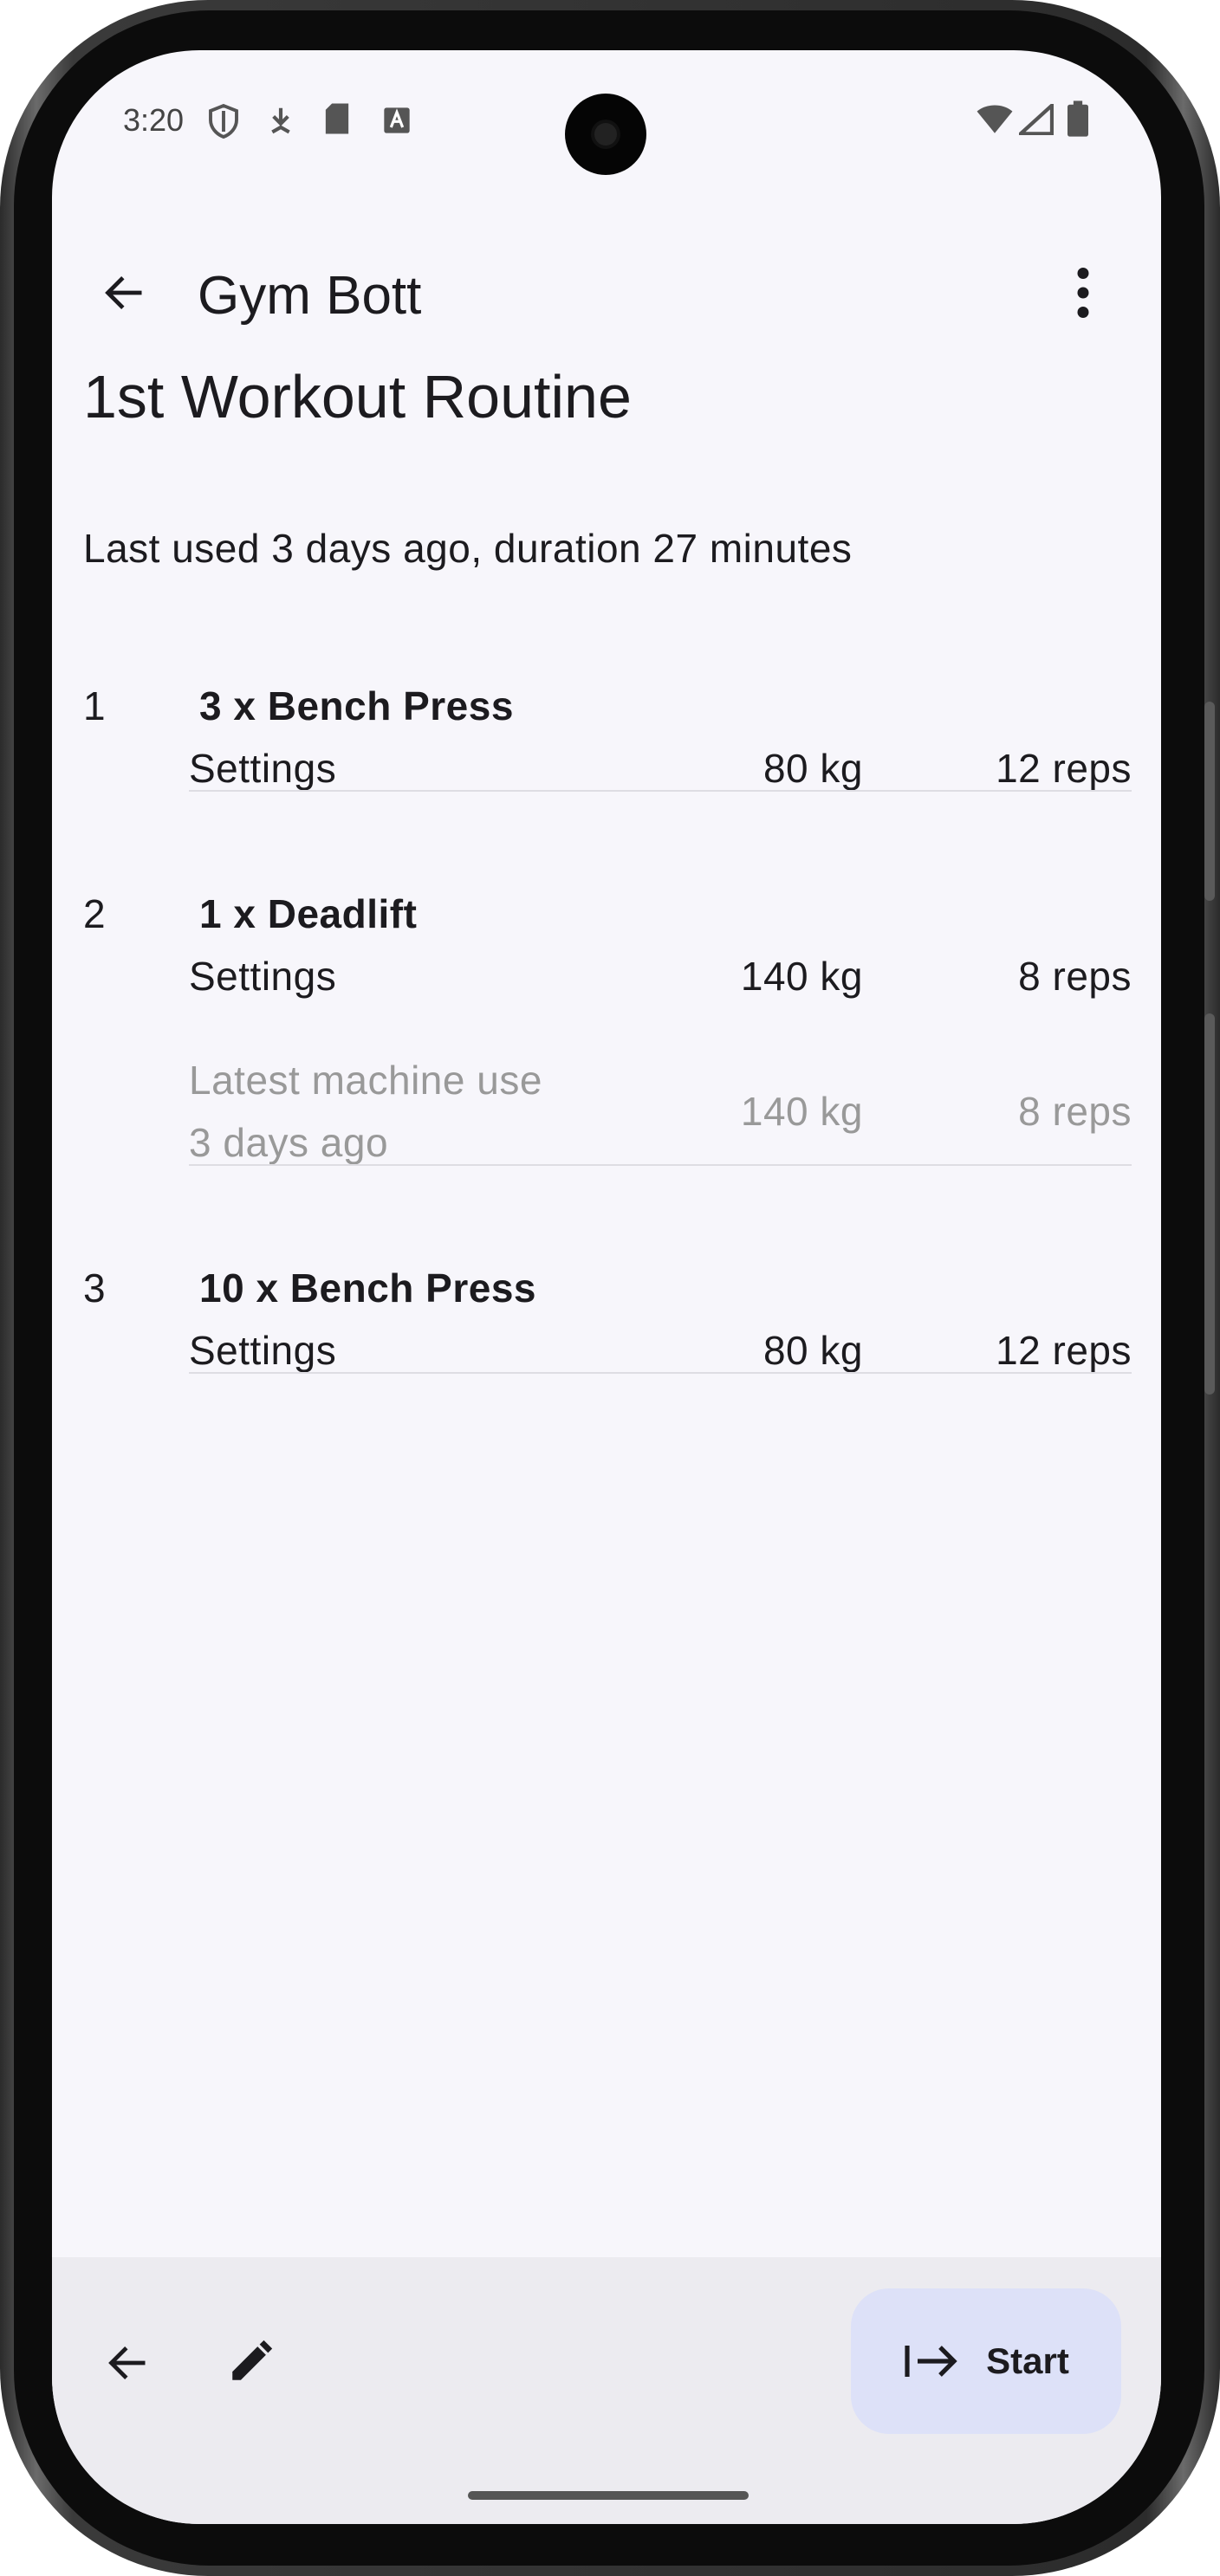  What do you see at coordinates (606, 288) in the screenshot?
I see `app-bar: Gym Bott` at bounding box center [606, 288].